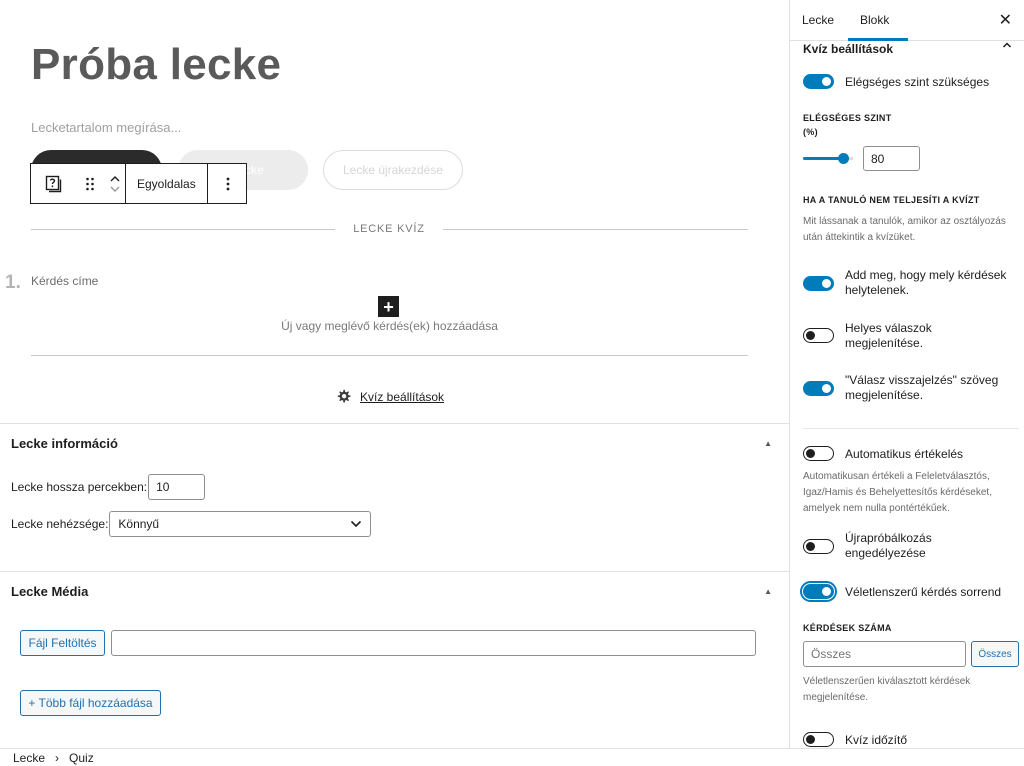 This screenshot has width=1024, height=766. I want to click on show-incorrect-toggle, so click(818, 283).